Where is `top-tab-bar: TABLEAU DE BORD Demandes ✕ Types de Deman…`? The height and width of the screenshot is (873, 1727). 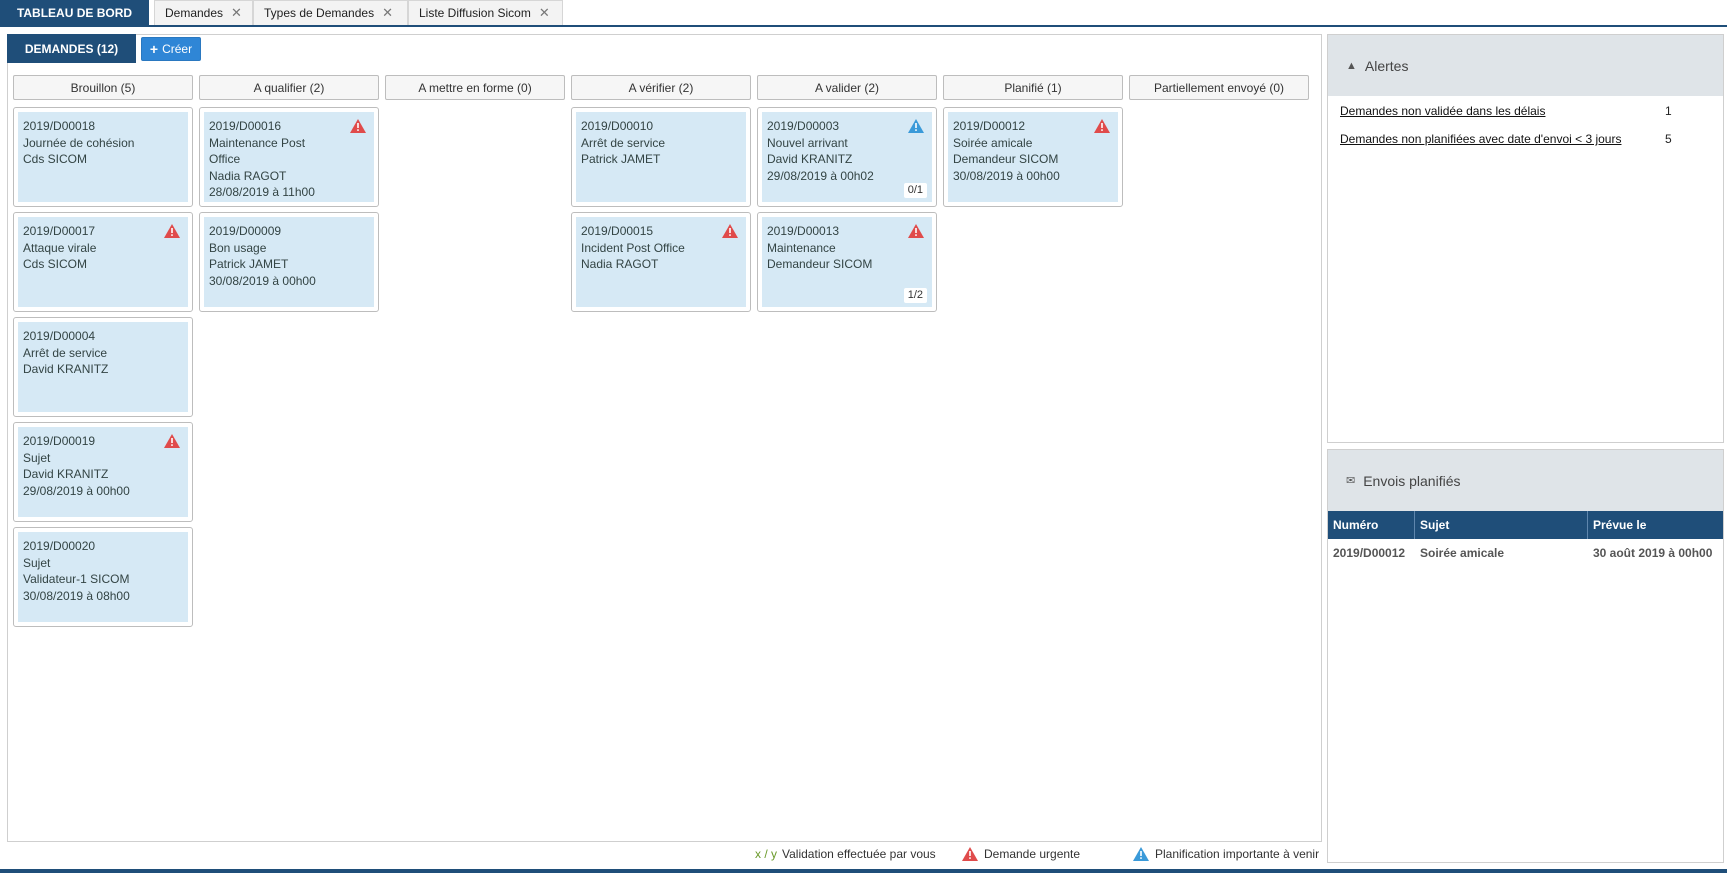 top-tab-bar: TABLEAU DE BORD Demandes ✕ Types de Deman… is located at coordinates (863, 13).